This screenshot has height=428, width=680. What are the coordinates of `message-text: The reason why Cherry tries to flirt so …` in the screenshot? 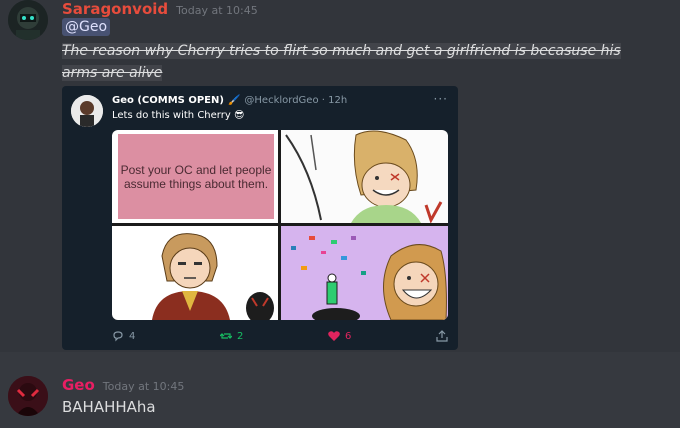 It's located at (341, 62).